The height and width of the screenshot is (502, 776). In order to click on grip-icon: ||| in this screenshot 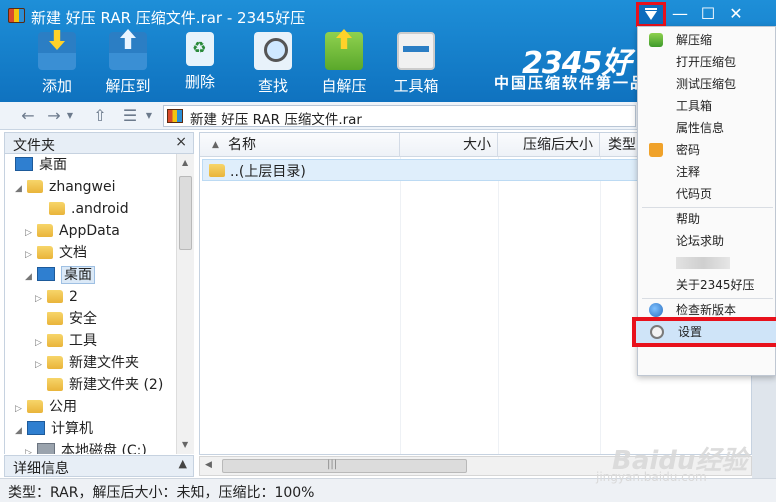, I will do `click(332, 464)`.